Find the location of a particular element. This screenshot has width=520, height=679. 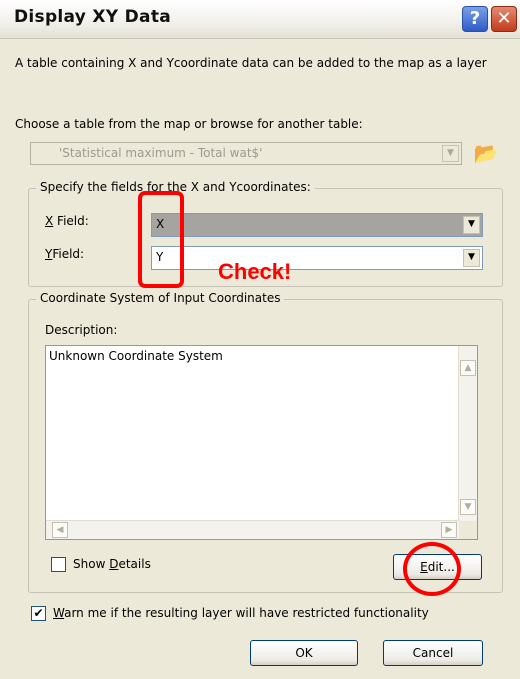

scroll-down-icon: ▼ is located at coordinates (468, 507).